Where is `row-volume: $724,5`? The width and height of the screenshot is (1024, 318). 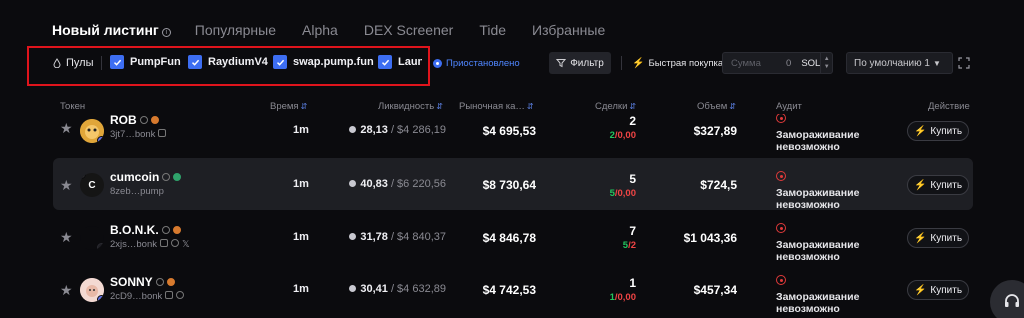 row-volume: $724,5 is located at coordinates (718, 185).